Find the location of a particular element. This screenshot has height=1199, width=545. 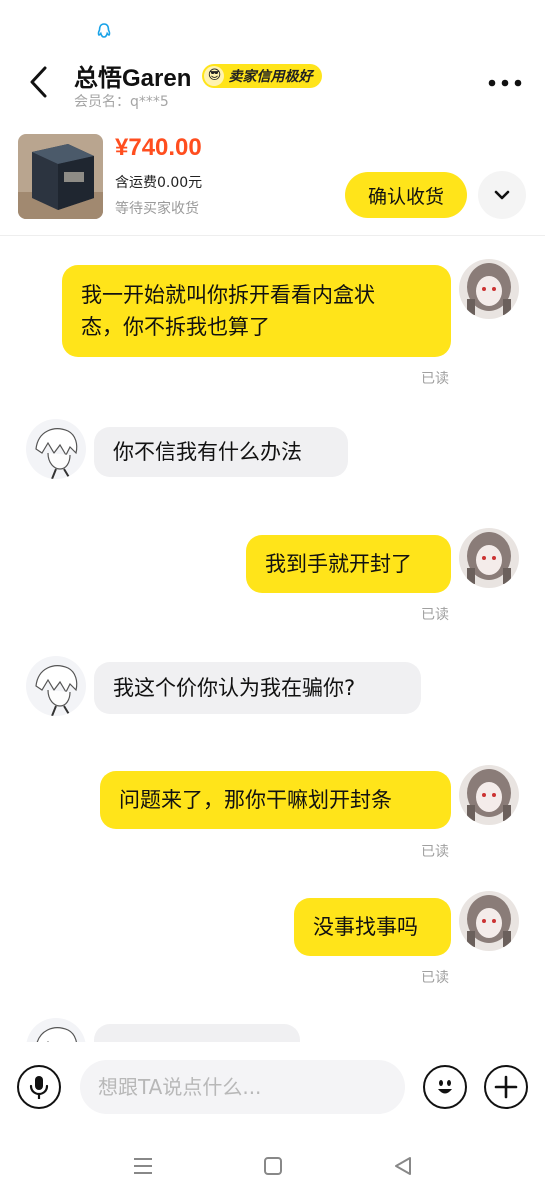

voice-button is located at coordinates (39, 1087).